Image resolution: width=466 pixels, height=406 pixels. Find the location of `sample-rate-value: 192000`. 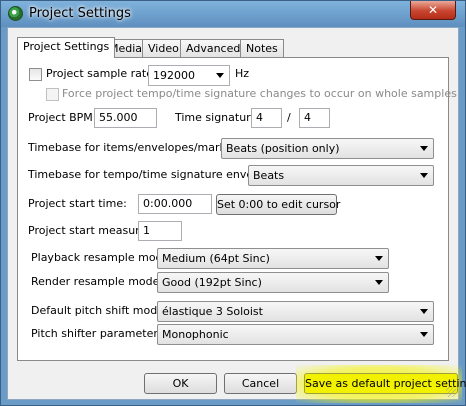

sample-rate-value: 192000 is located at coordinates (174, 75).